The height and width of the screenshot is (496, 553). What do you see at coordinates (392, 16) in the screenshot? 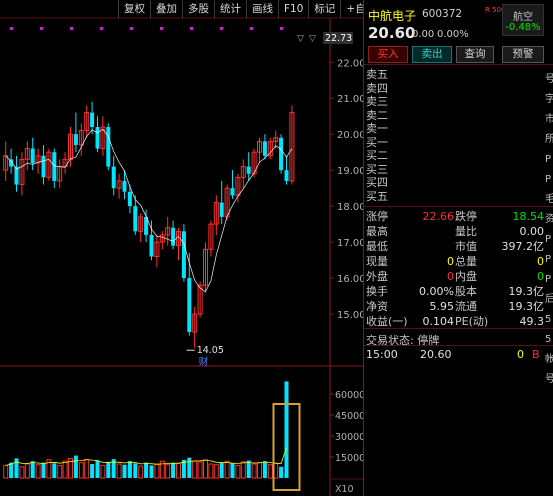
I see `stock-name: 中航电子` at bounding box center [392, 16].